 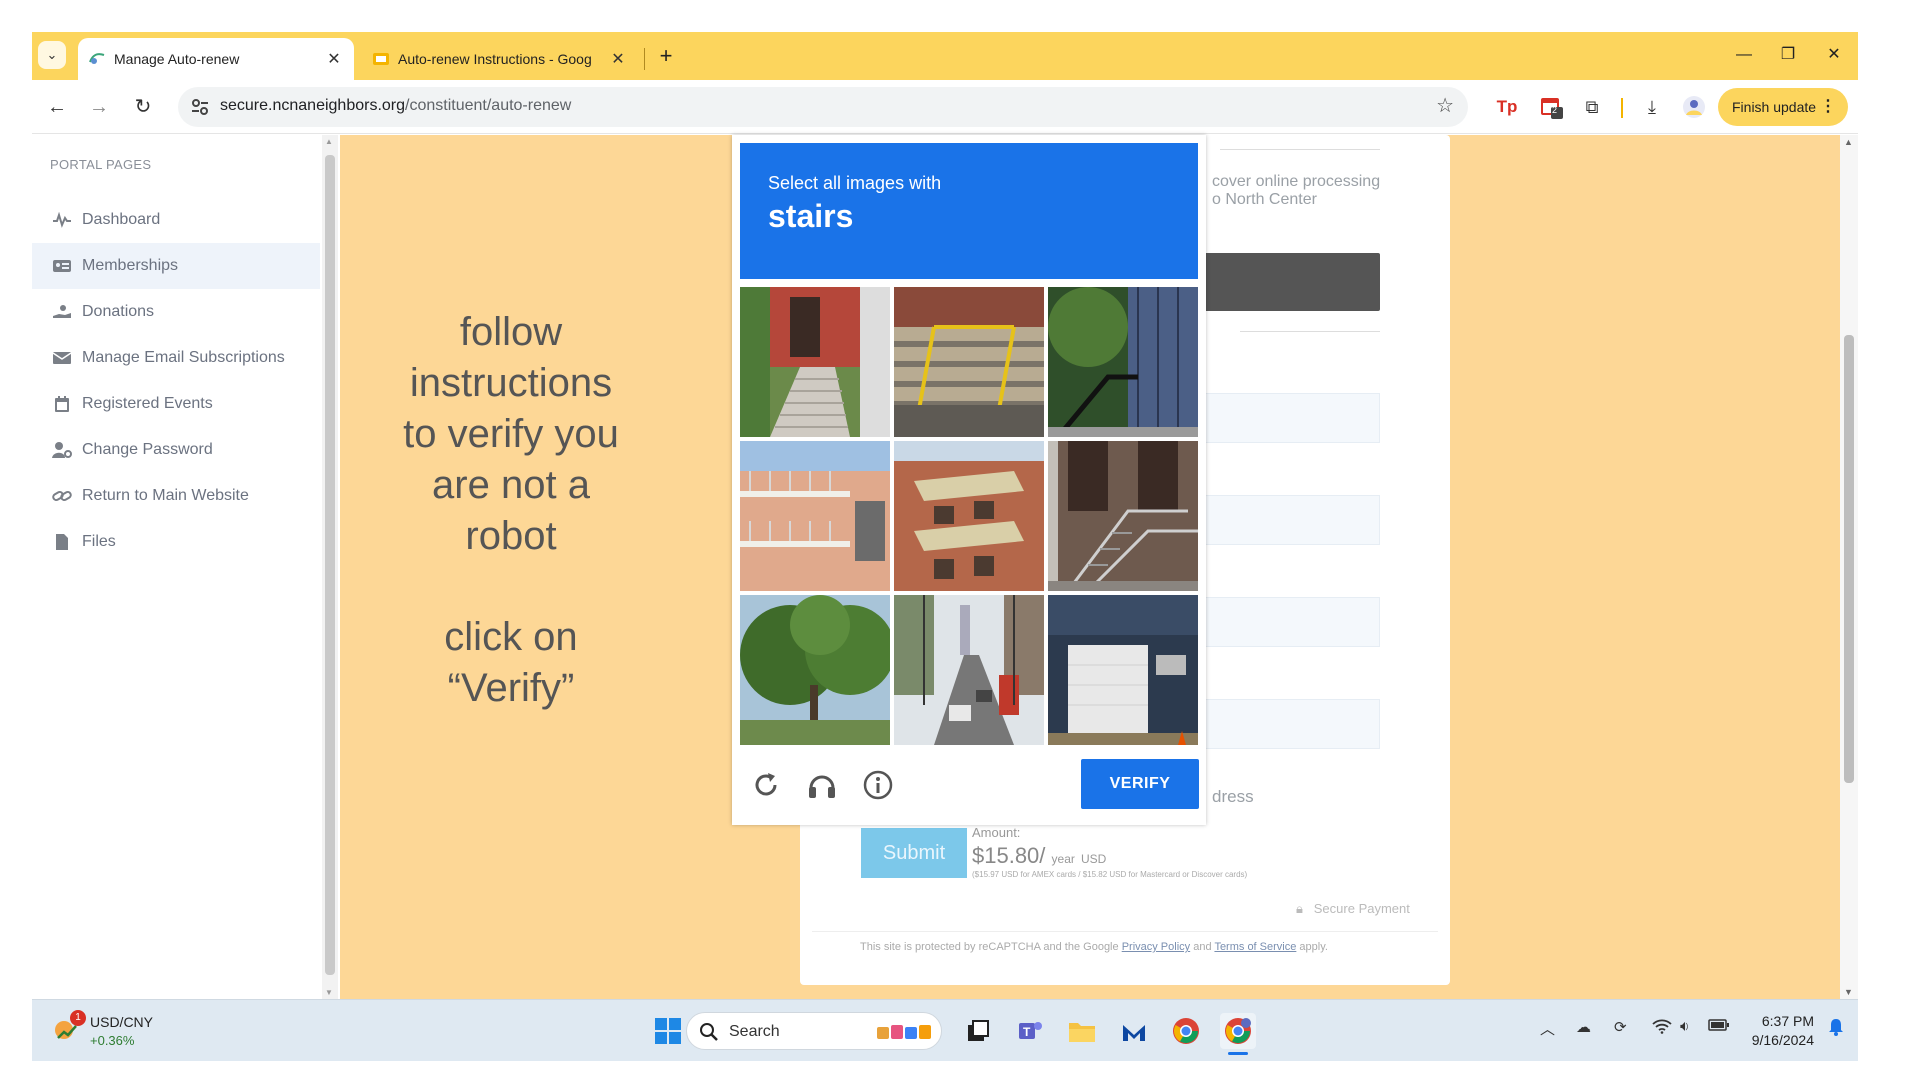 I want to click on sidebar-item-change-password: Change Password, so click(x=176, y=450).